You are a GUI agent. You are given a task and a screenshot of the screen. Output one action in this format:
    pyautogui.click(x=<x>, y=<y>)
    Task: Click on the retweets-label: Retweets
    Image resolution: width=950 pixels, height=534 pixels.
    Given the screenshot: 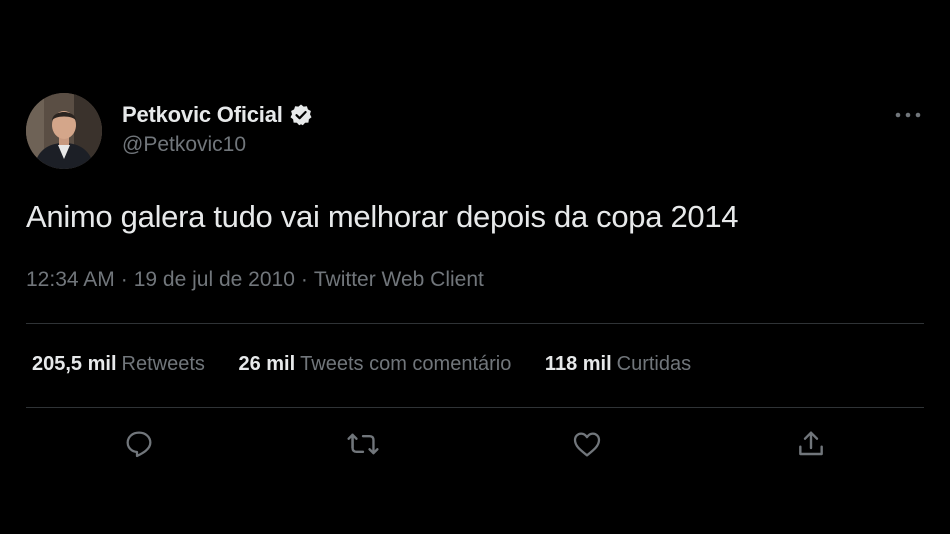 What is the action you would take?
    pyautogui.click(x=163, y=364)
    